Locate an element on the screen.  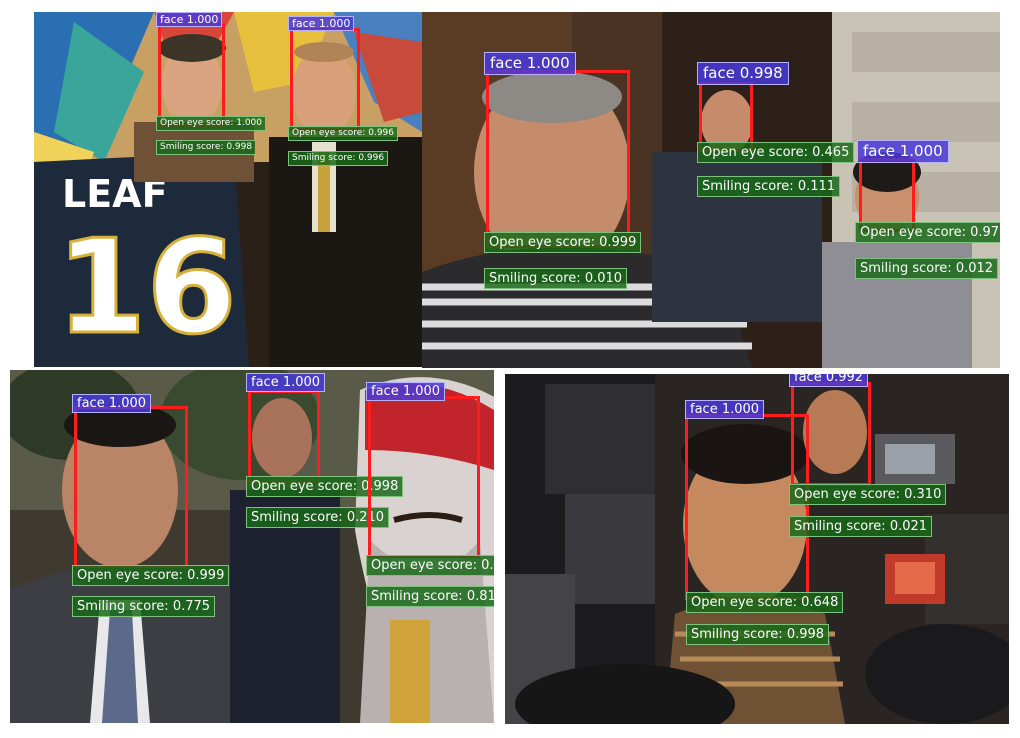
smiling-score-label: Smiling score: 0.010 is located at coordinates (556, 278).